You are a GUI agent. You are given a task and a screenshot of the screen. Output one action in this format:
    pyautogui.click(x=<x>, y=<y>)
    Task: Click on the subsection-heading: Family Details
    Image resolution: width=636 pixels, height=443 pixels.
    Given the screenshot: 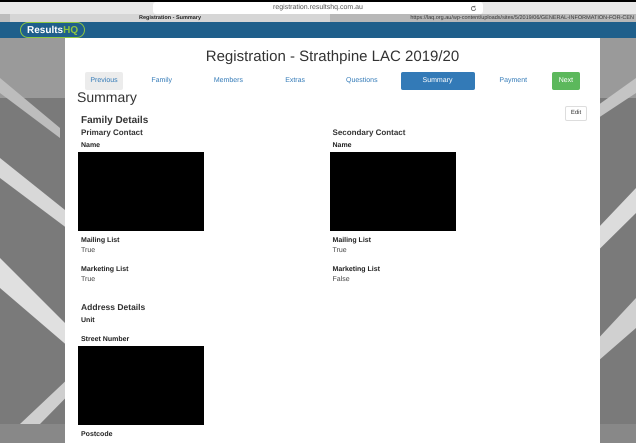 What is the action you would take?
    pyautogui.click(x=115, y=121)
    